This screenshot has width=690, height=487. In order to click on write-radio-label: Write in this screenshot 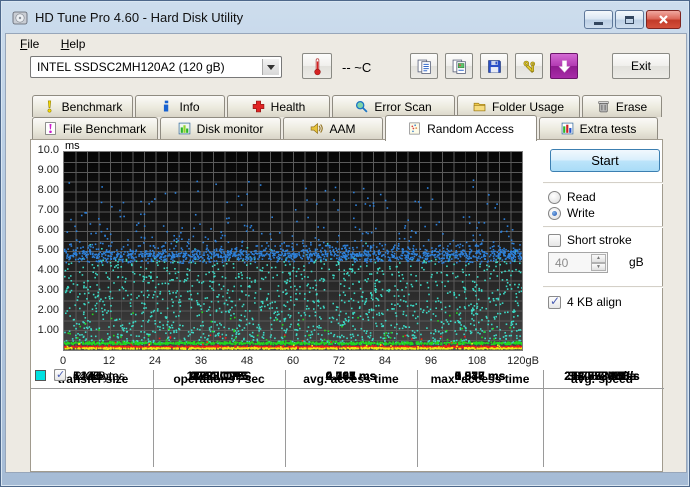, I will do `click(581, 213)`.